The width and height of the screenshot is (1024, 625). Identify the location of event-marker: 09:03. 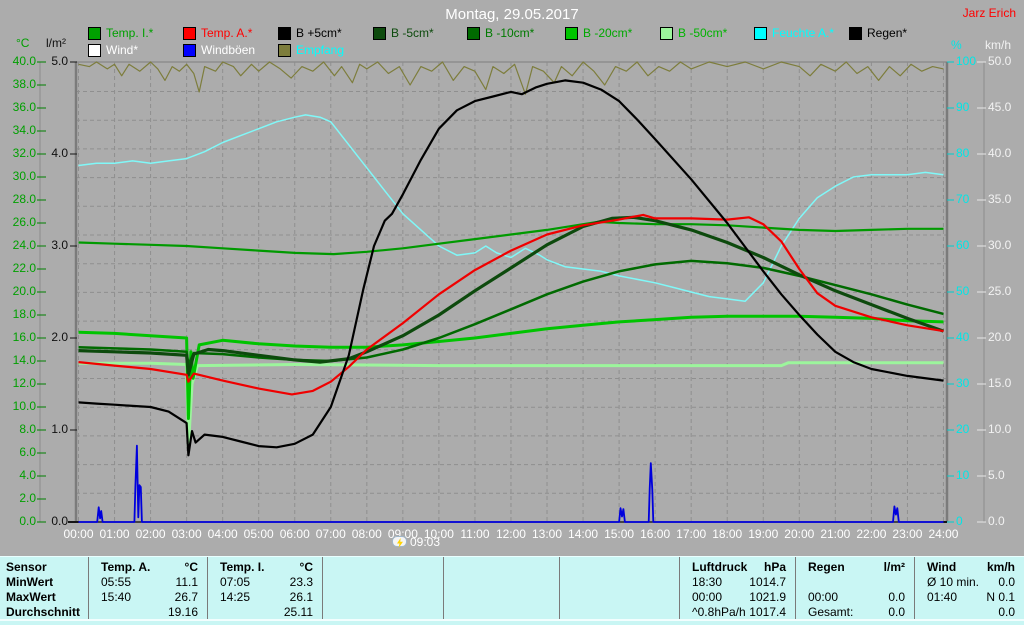
(416, 541).